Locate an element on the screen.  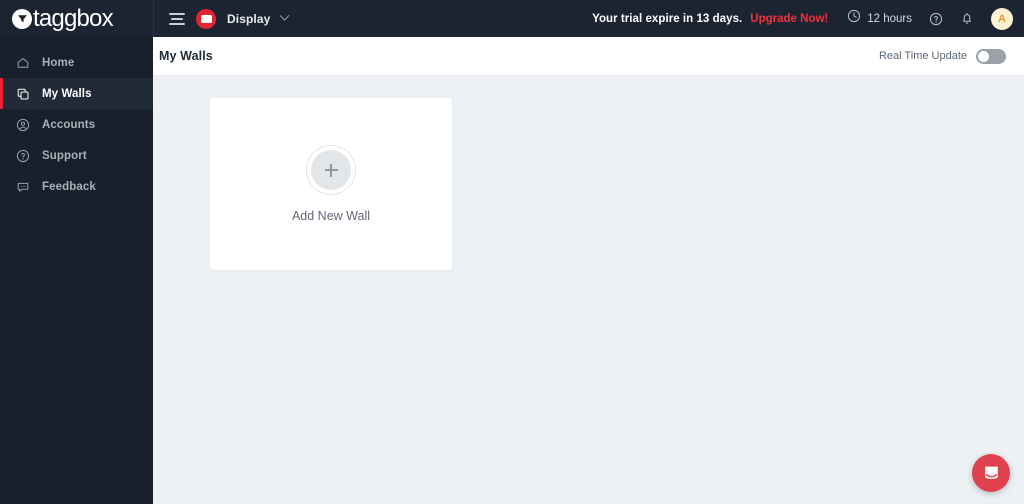
plus-icon is located at coordinates (331, 170).